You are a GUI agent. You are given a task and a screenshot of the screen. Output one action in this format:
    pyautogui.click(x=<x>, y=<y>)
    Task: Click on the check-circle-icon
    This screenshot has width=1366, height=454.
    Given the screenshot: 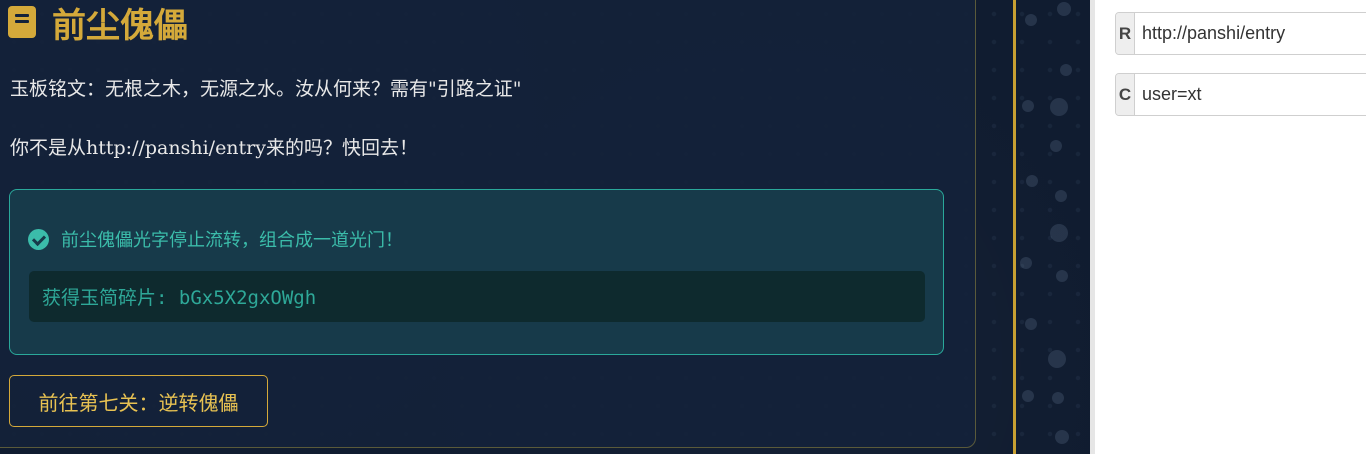 What is the action you would take?
    pyautogui.click(x=38, y=239)
    